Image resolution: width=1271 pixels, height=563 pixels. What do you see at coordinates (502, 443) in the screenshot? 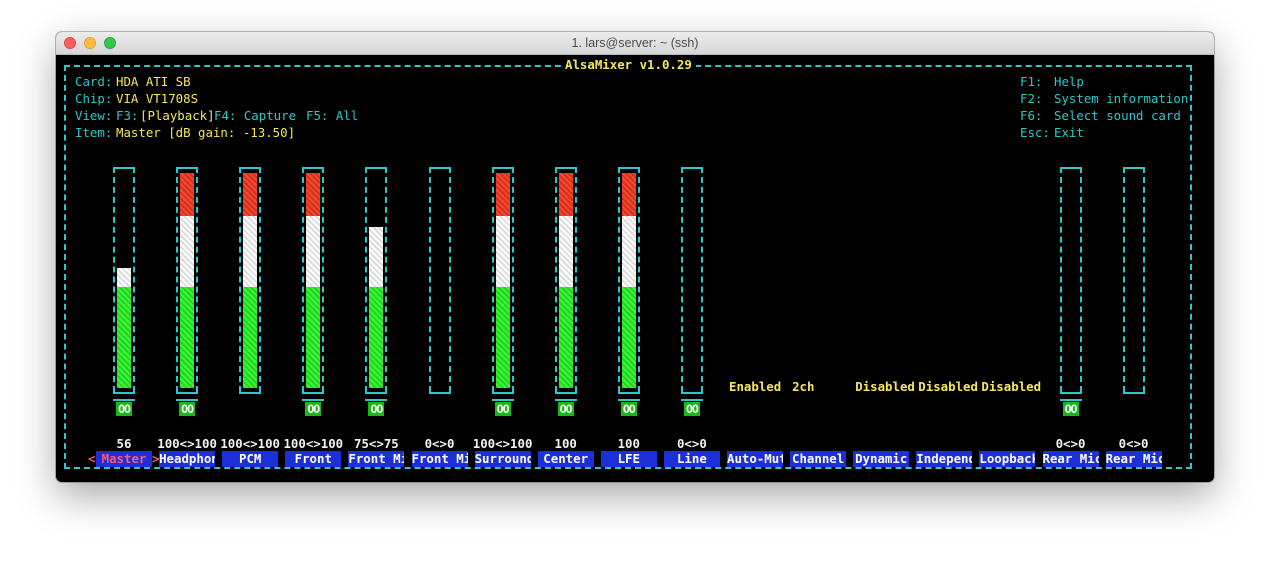
I see `channel-value: 100<>100` at bounding box center [502, 443].